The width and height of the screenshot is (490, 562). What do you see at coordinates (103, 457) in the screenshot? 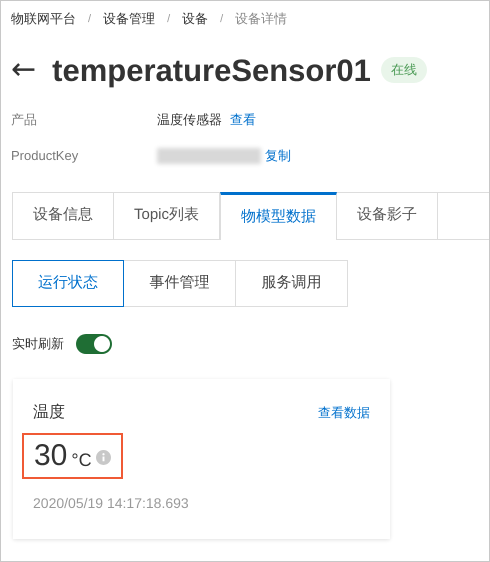
I see `info-icon` at bounding box center [103, 457].